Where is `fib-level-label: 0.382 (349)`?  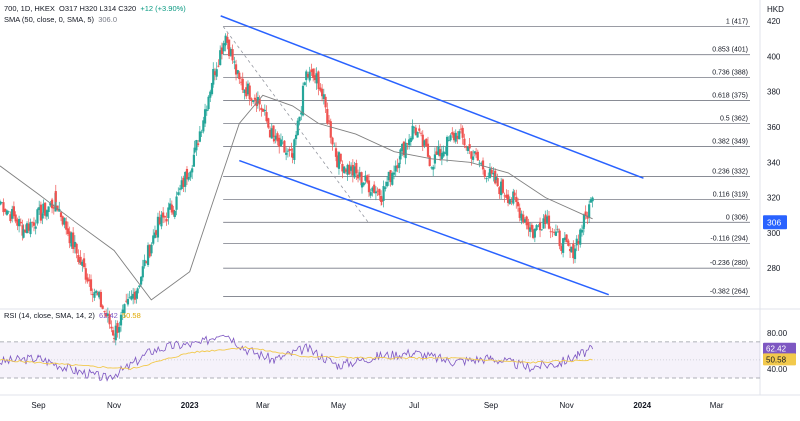 fib-level-label: 0.382 (349) is located at coordinates (730, 141).